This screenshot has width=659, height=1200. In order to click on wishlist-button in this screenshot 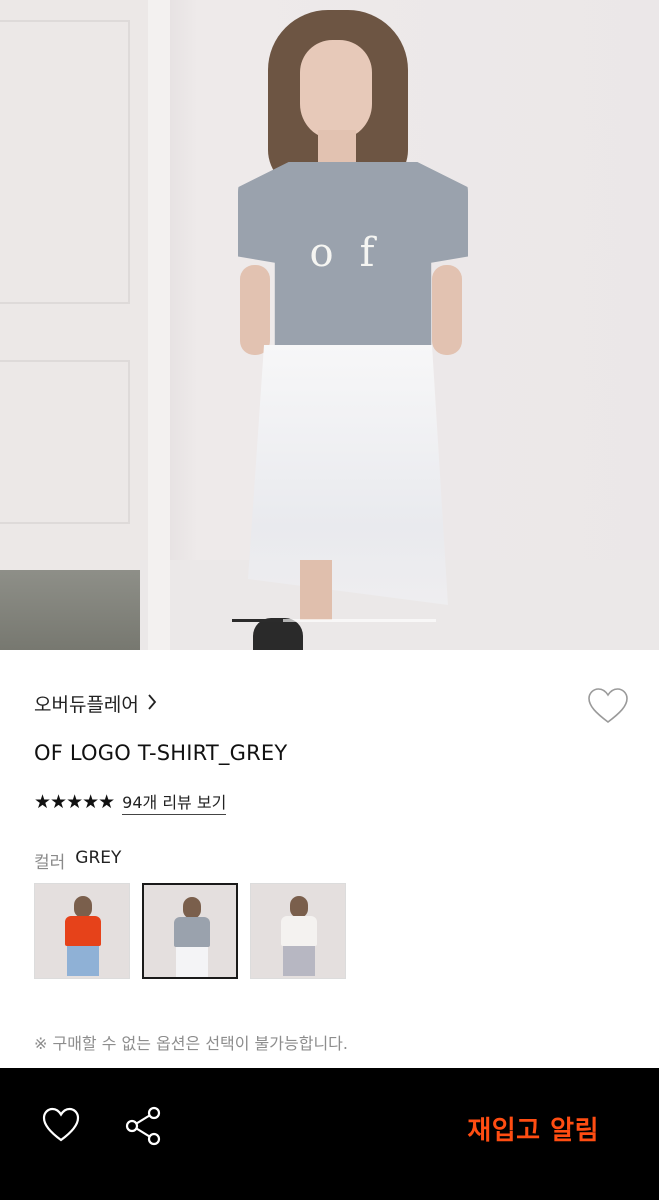, I will do `click(608, 706)`.